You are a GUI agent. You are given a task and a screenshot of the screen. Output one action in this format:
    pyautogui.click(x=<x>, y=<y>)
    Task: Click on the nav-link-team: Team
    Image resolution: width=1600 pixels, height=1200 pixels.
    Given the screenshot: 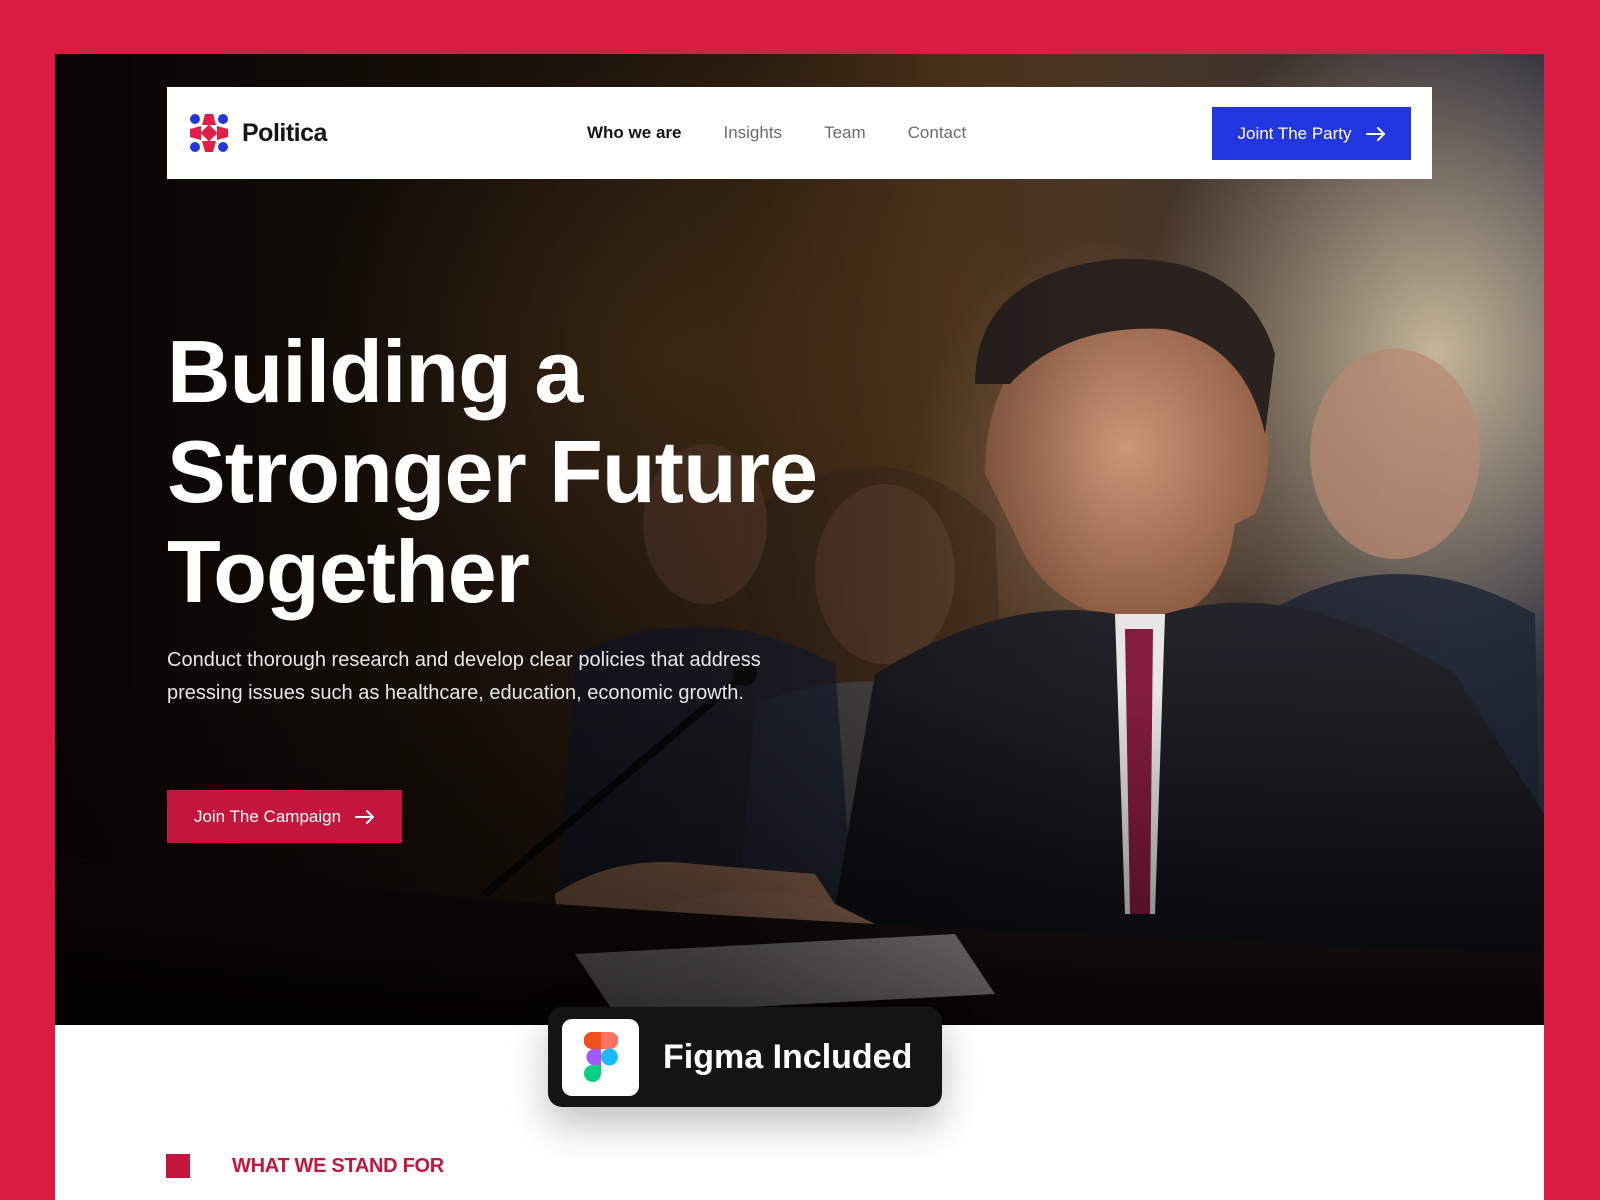 What is the action you would take?
    pyautogui.click(x=845, y=133)
    